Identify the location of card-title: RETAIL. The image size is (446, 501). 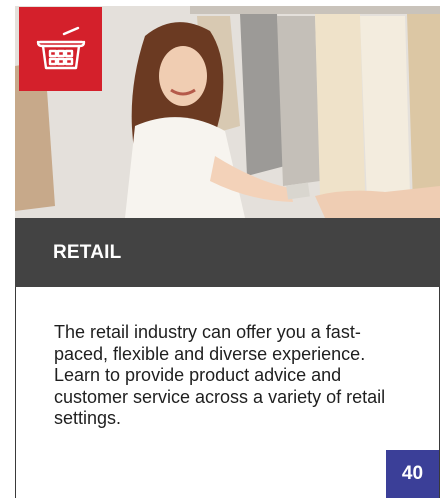
(87, 252).